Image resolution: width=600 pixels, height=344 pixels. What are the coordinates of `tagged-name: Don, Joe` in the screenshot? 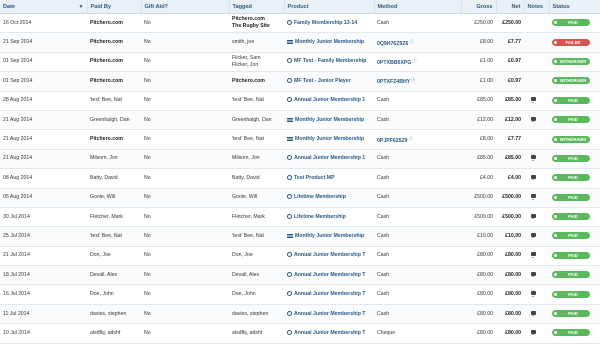 It's located at (242, 255).